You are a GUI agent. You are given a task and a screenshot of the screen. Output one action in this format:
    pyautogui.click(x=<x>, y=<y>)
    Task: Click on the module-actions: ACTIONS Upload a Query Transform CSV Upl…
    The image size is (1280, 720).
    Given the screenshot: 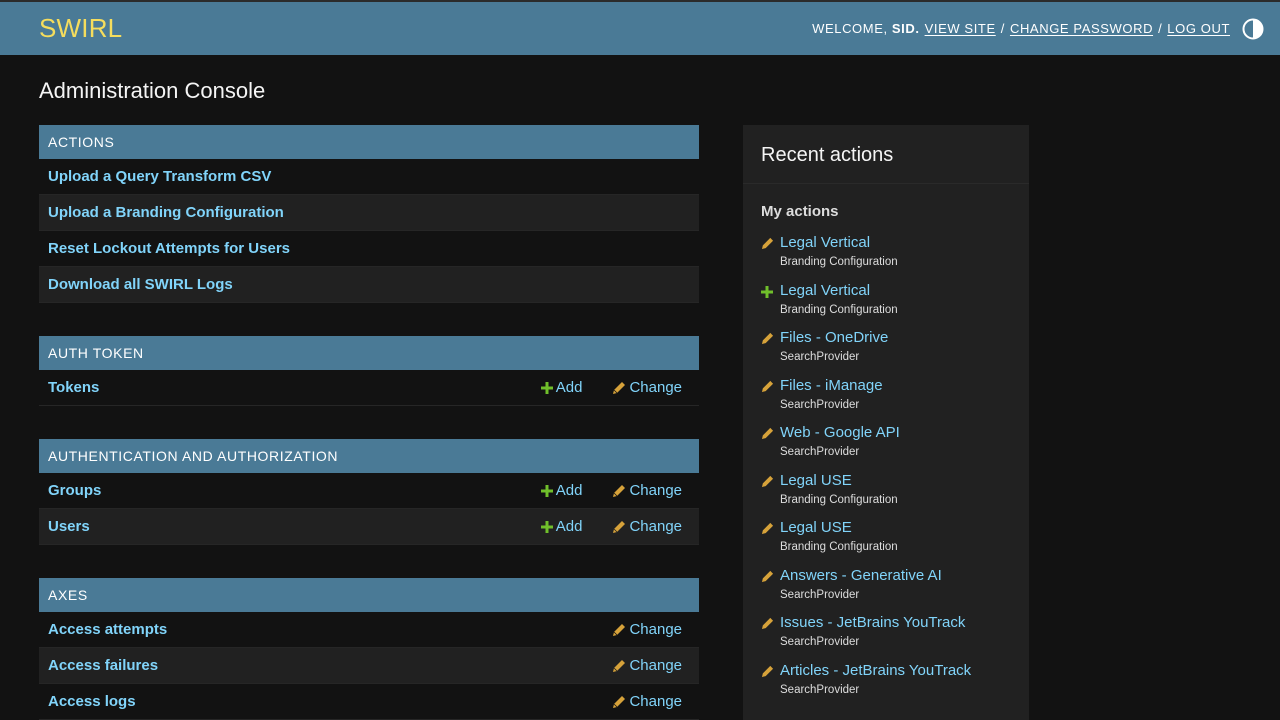 What is the action you would take?
    pyautogui.click(x=369, y=214)
    